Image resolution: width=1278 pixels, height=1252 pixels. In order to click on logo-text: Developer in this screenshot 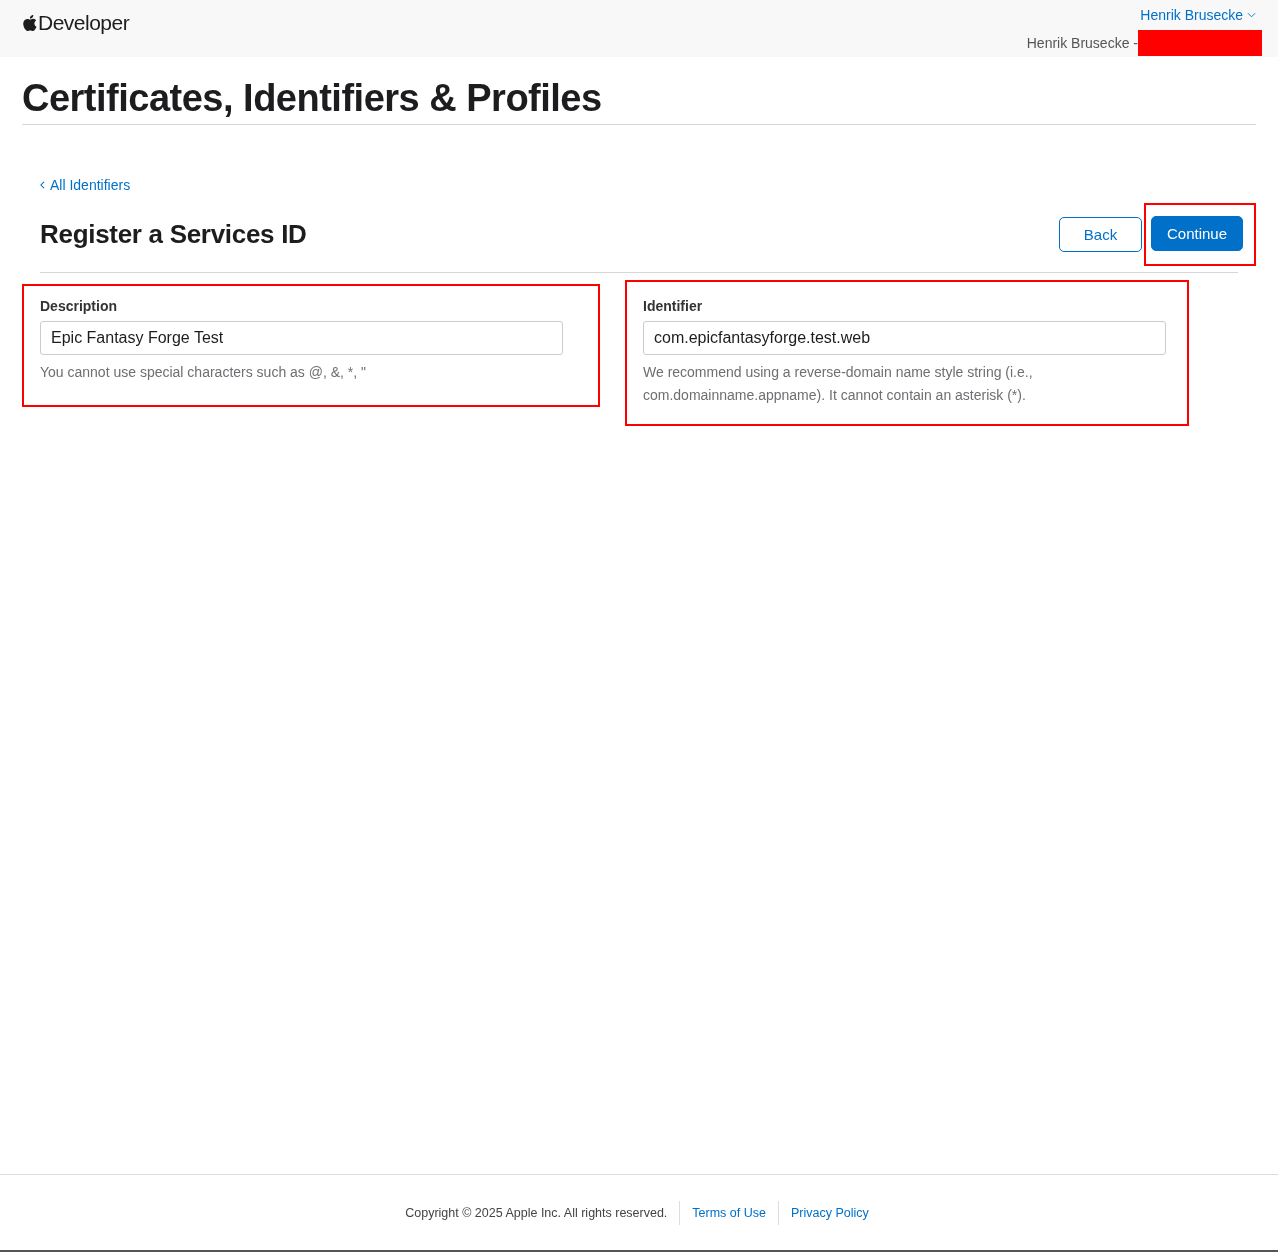, I will do `click(84, 23)`.